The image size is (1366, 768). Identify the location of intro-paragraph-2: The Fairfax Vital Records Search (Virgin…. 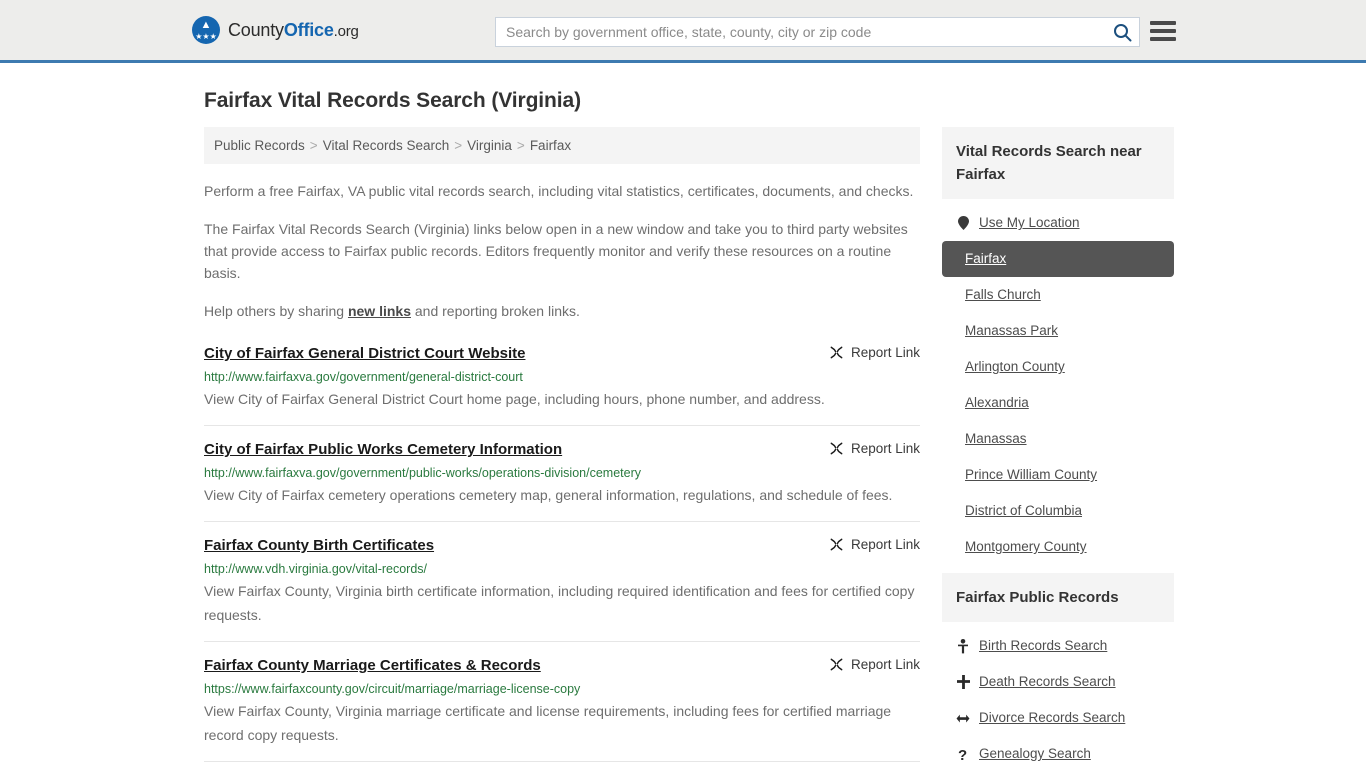
(556, 251).